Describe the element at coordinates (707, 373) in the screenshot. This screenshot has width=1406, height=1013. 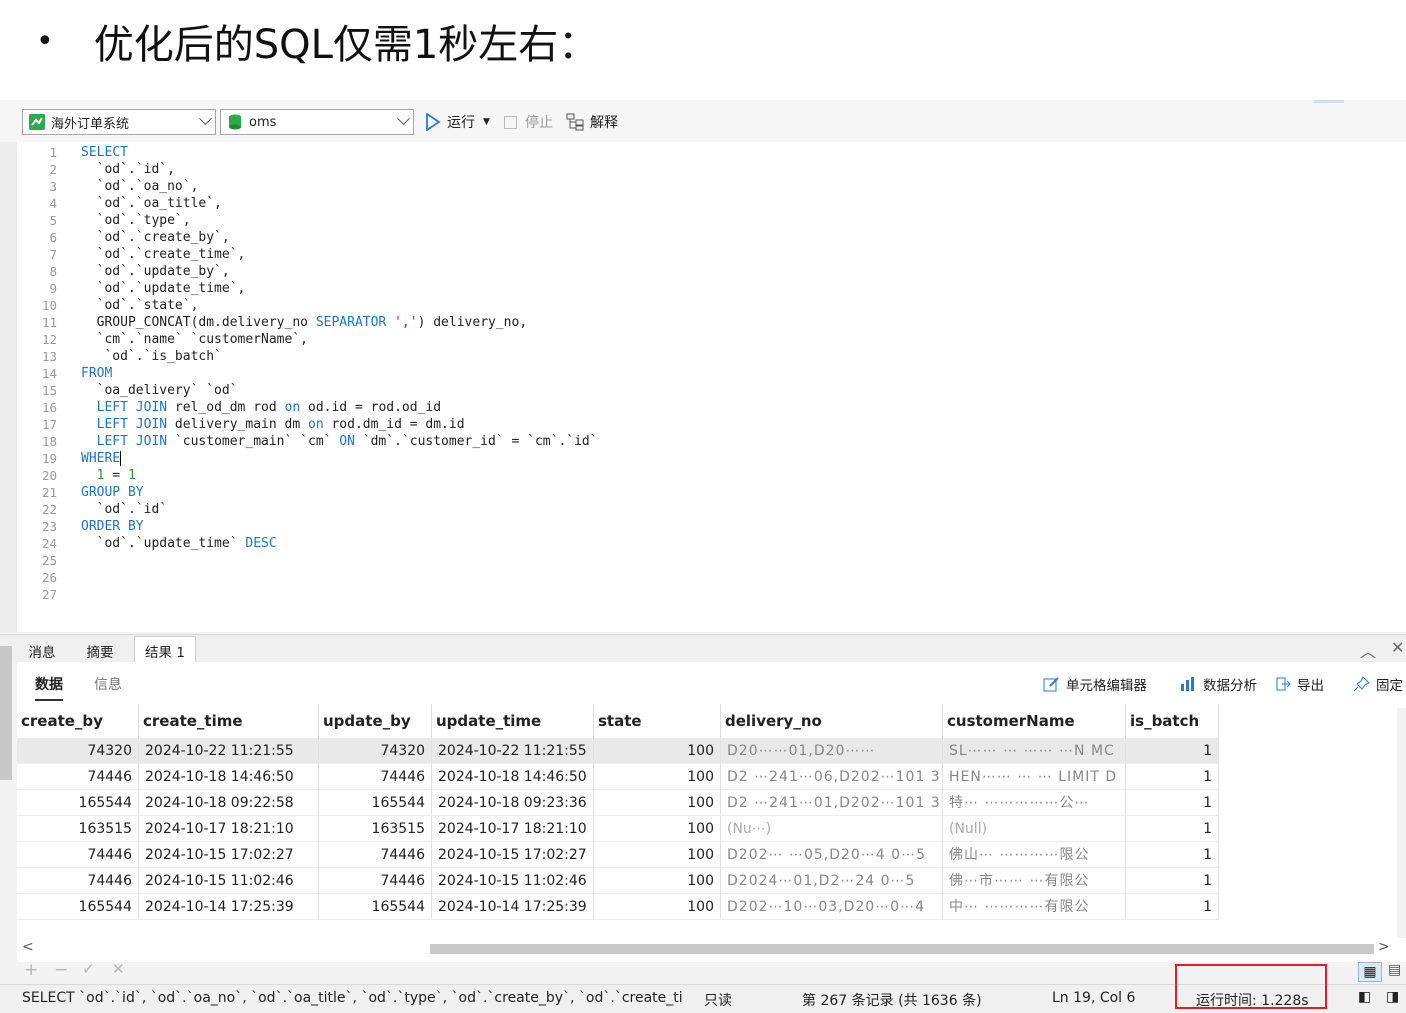
I see `code-line: 14 FROM` at that location.